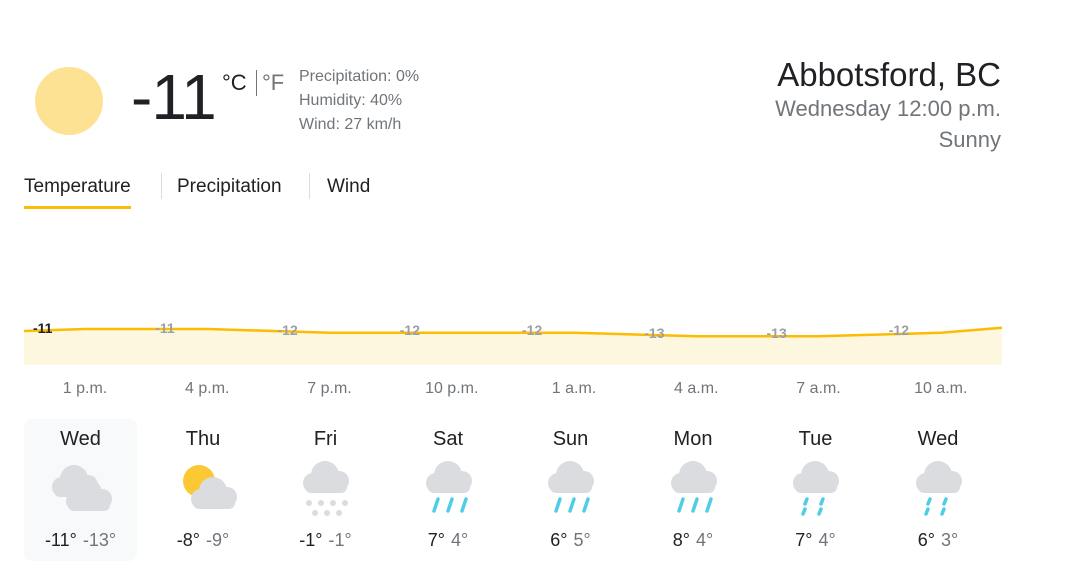 The height and width of the screenshot is (569, 1068). What do you see at coordinates (188, 540) in the screenshot?
I see `high-temperature: -8°` at bounding box center [188, 540].